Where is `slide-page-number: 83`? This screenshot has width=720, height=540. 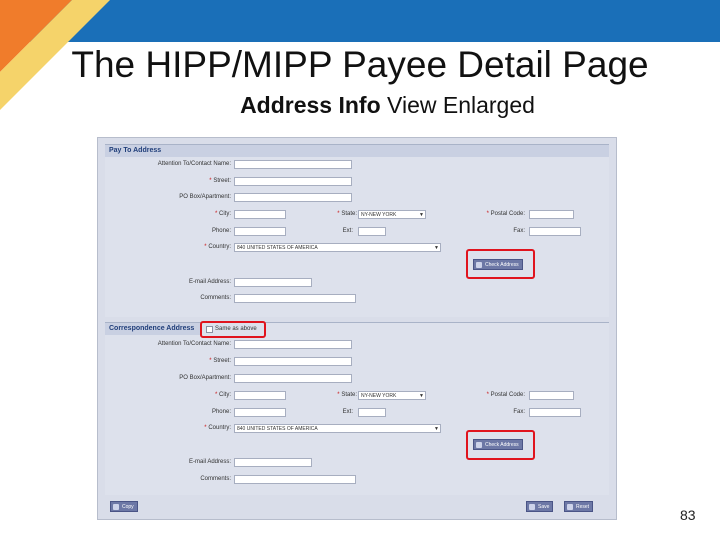 slide-page-number: 83 is located at coordinates (688, 515).